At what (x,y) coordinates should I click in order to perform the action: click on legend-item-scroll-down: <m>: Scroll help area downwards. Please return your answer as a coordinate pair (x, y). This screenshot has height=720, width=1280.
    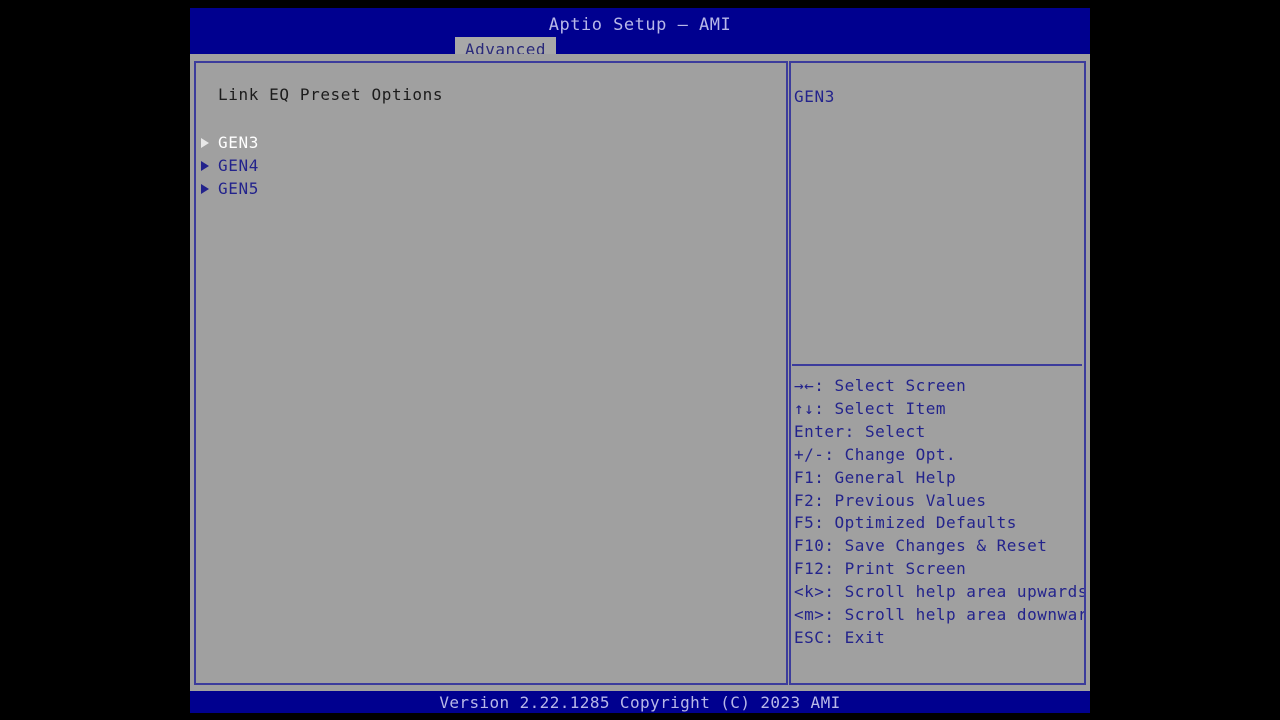
    Looking at the image, I should click on (939, 615).